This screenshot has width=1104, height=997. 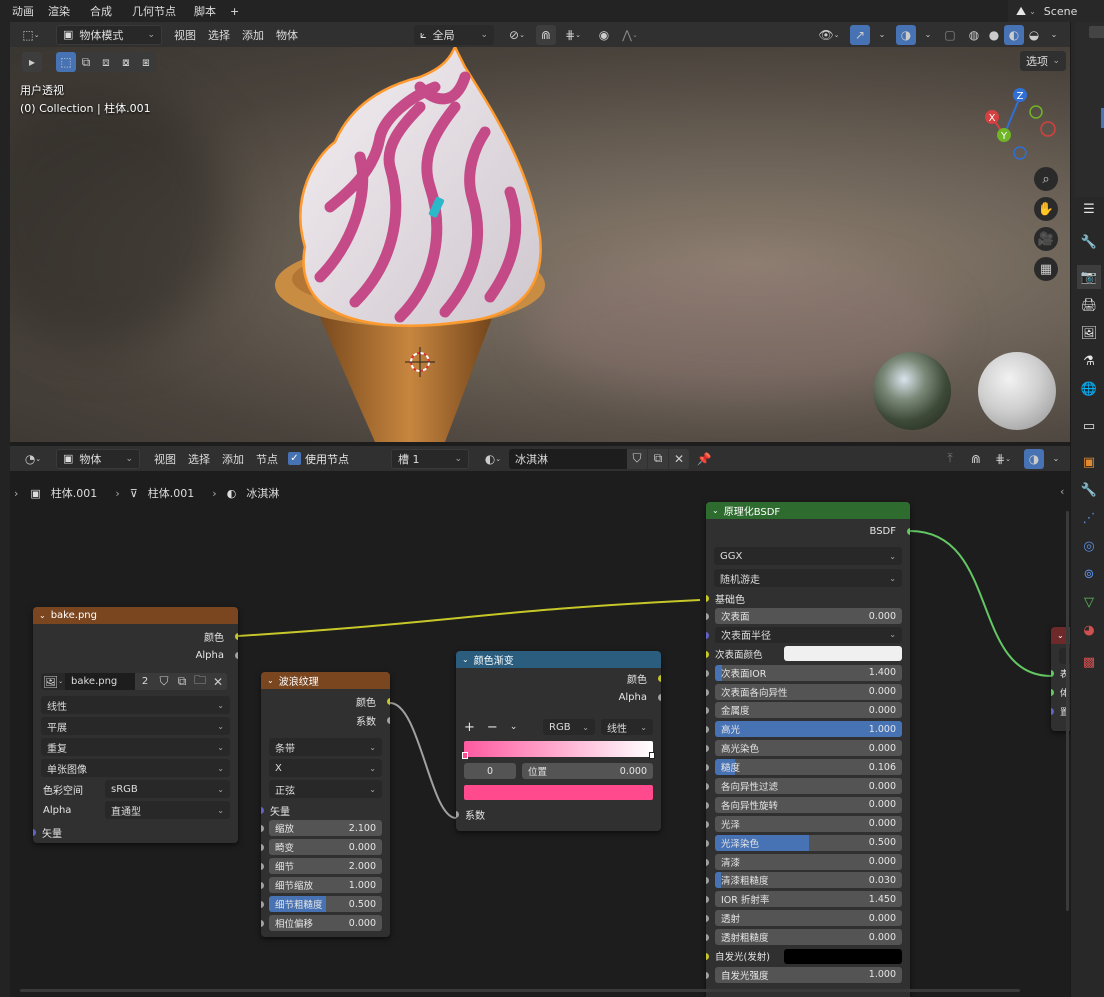 What do you see at coordinates (604, 35) in the screenshot?
I see `proportional-edit-icon: ◉` at bounding box center [604, 35].